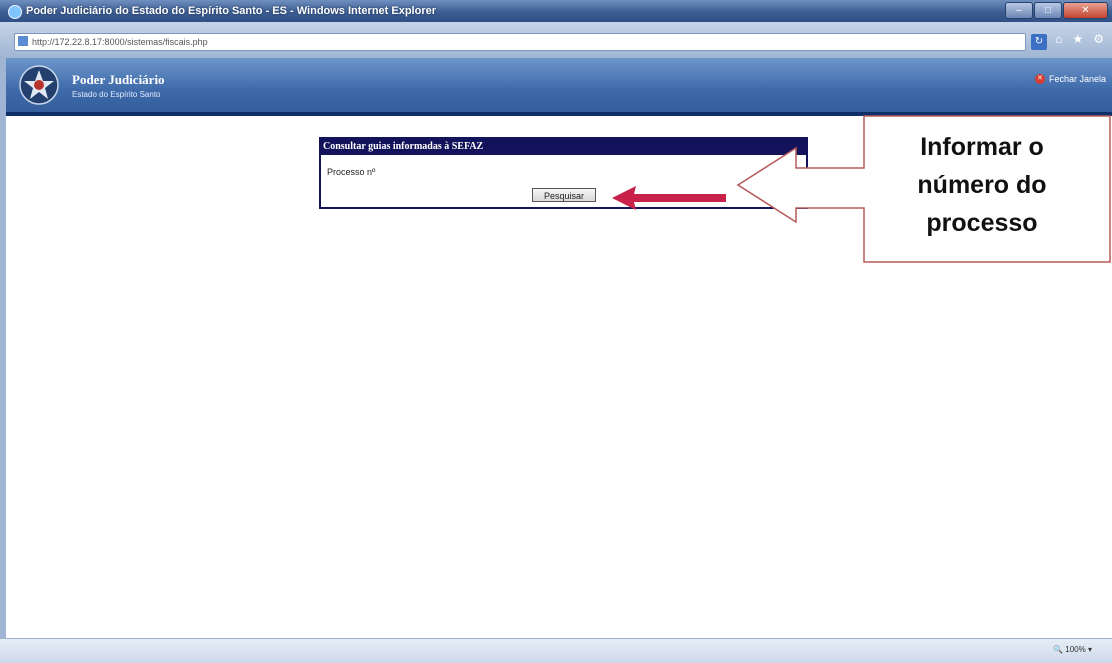  I want to click on close-window-button: ✕, so click(1085, 10).